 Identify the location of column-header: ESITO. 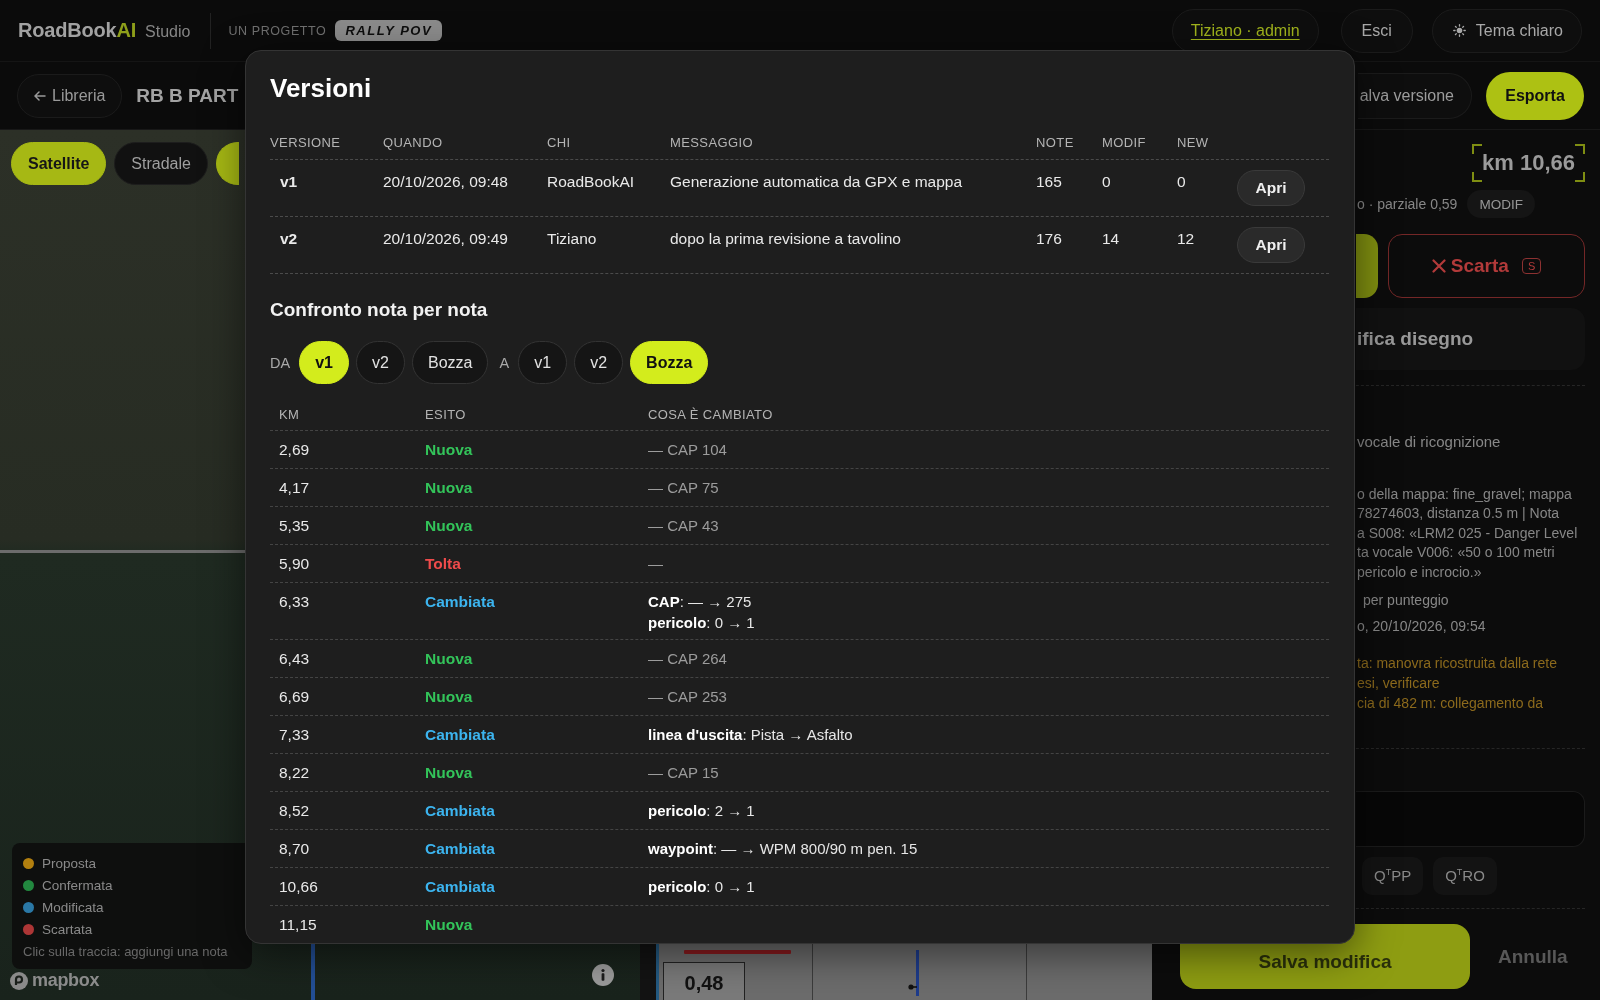
(445, 414).